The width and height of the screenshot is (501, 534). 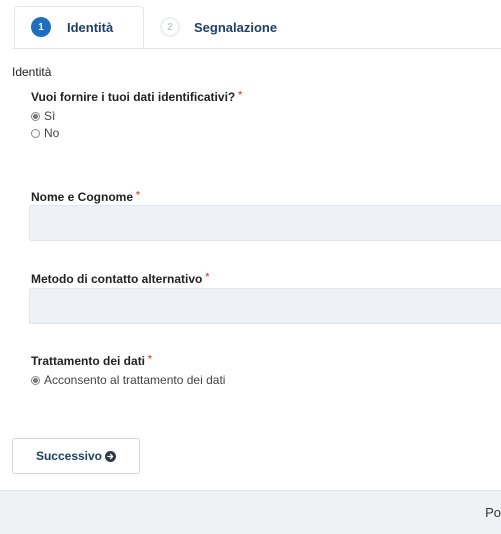 I want to click on radio-button, so click(x=35, y=133).